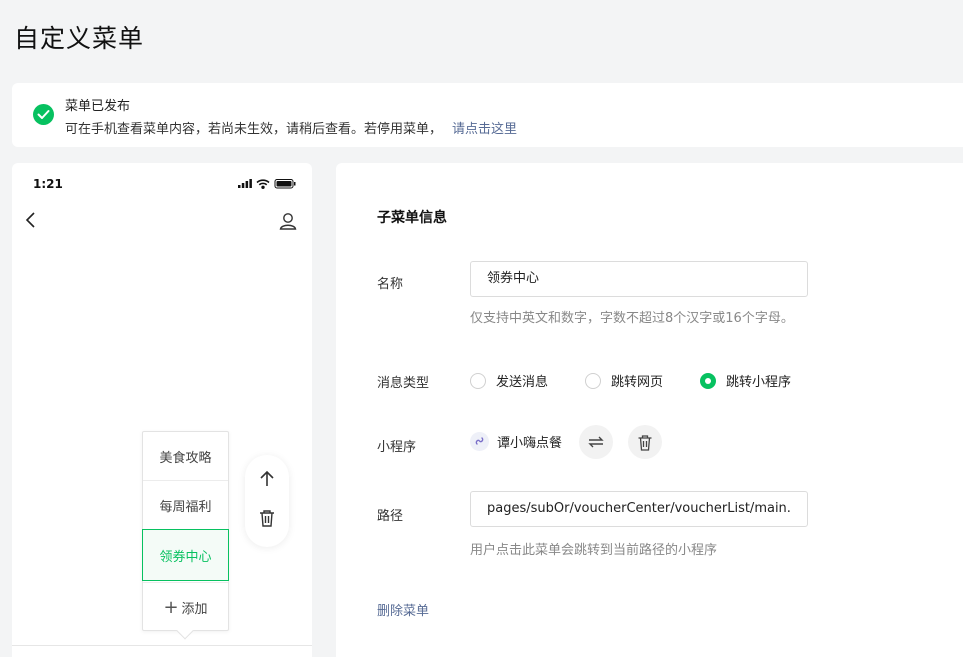 The height and width of the screenshot is (657, 963). Describe the element at coordinates (759, 382) in the screenshot. I see `radio-label: 跳转小程序` at that location.